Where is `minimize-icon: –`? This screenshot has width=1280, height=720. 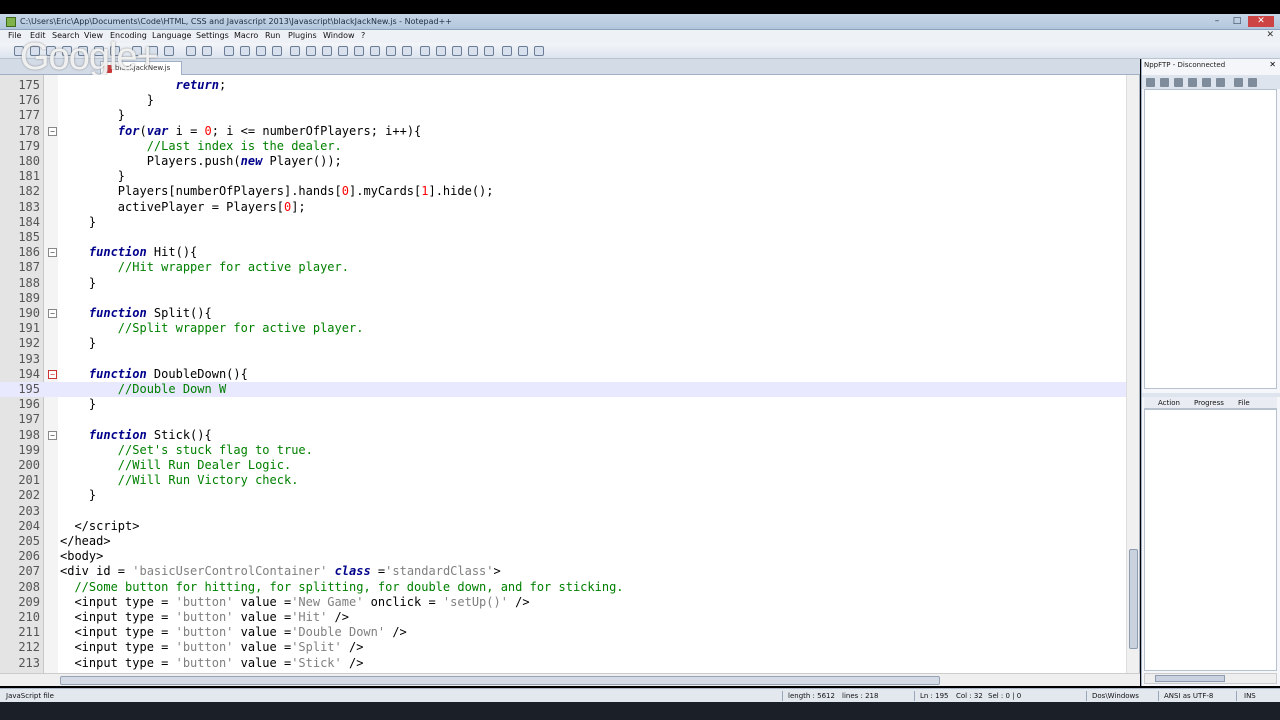
minimize-icon: – is located at coordinates (1217, 21).